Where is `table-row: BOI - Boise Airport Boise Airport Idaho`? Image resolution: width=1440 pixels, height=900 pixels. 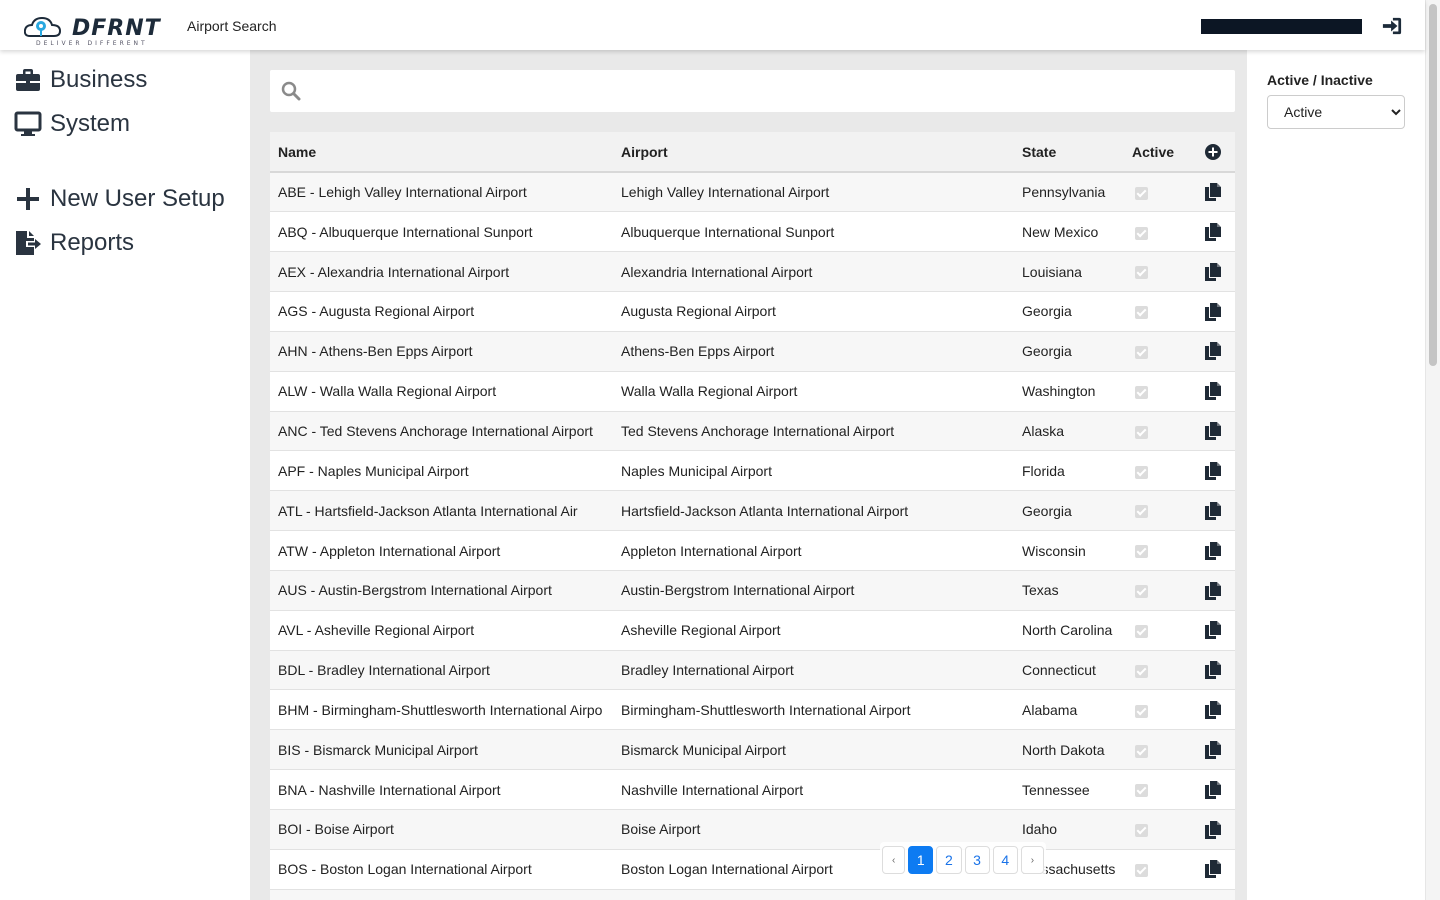
table-row: BOI - Boise Airport Boise Airport Idaho is located at coordinates (752, 829).